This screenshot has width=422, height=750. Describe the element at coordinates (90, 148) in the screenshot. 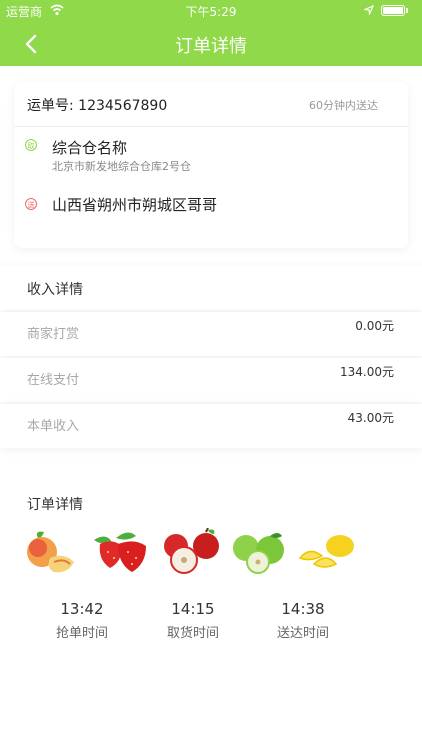

I see `warehouse-name: 综合仓名称` at that location.